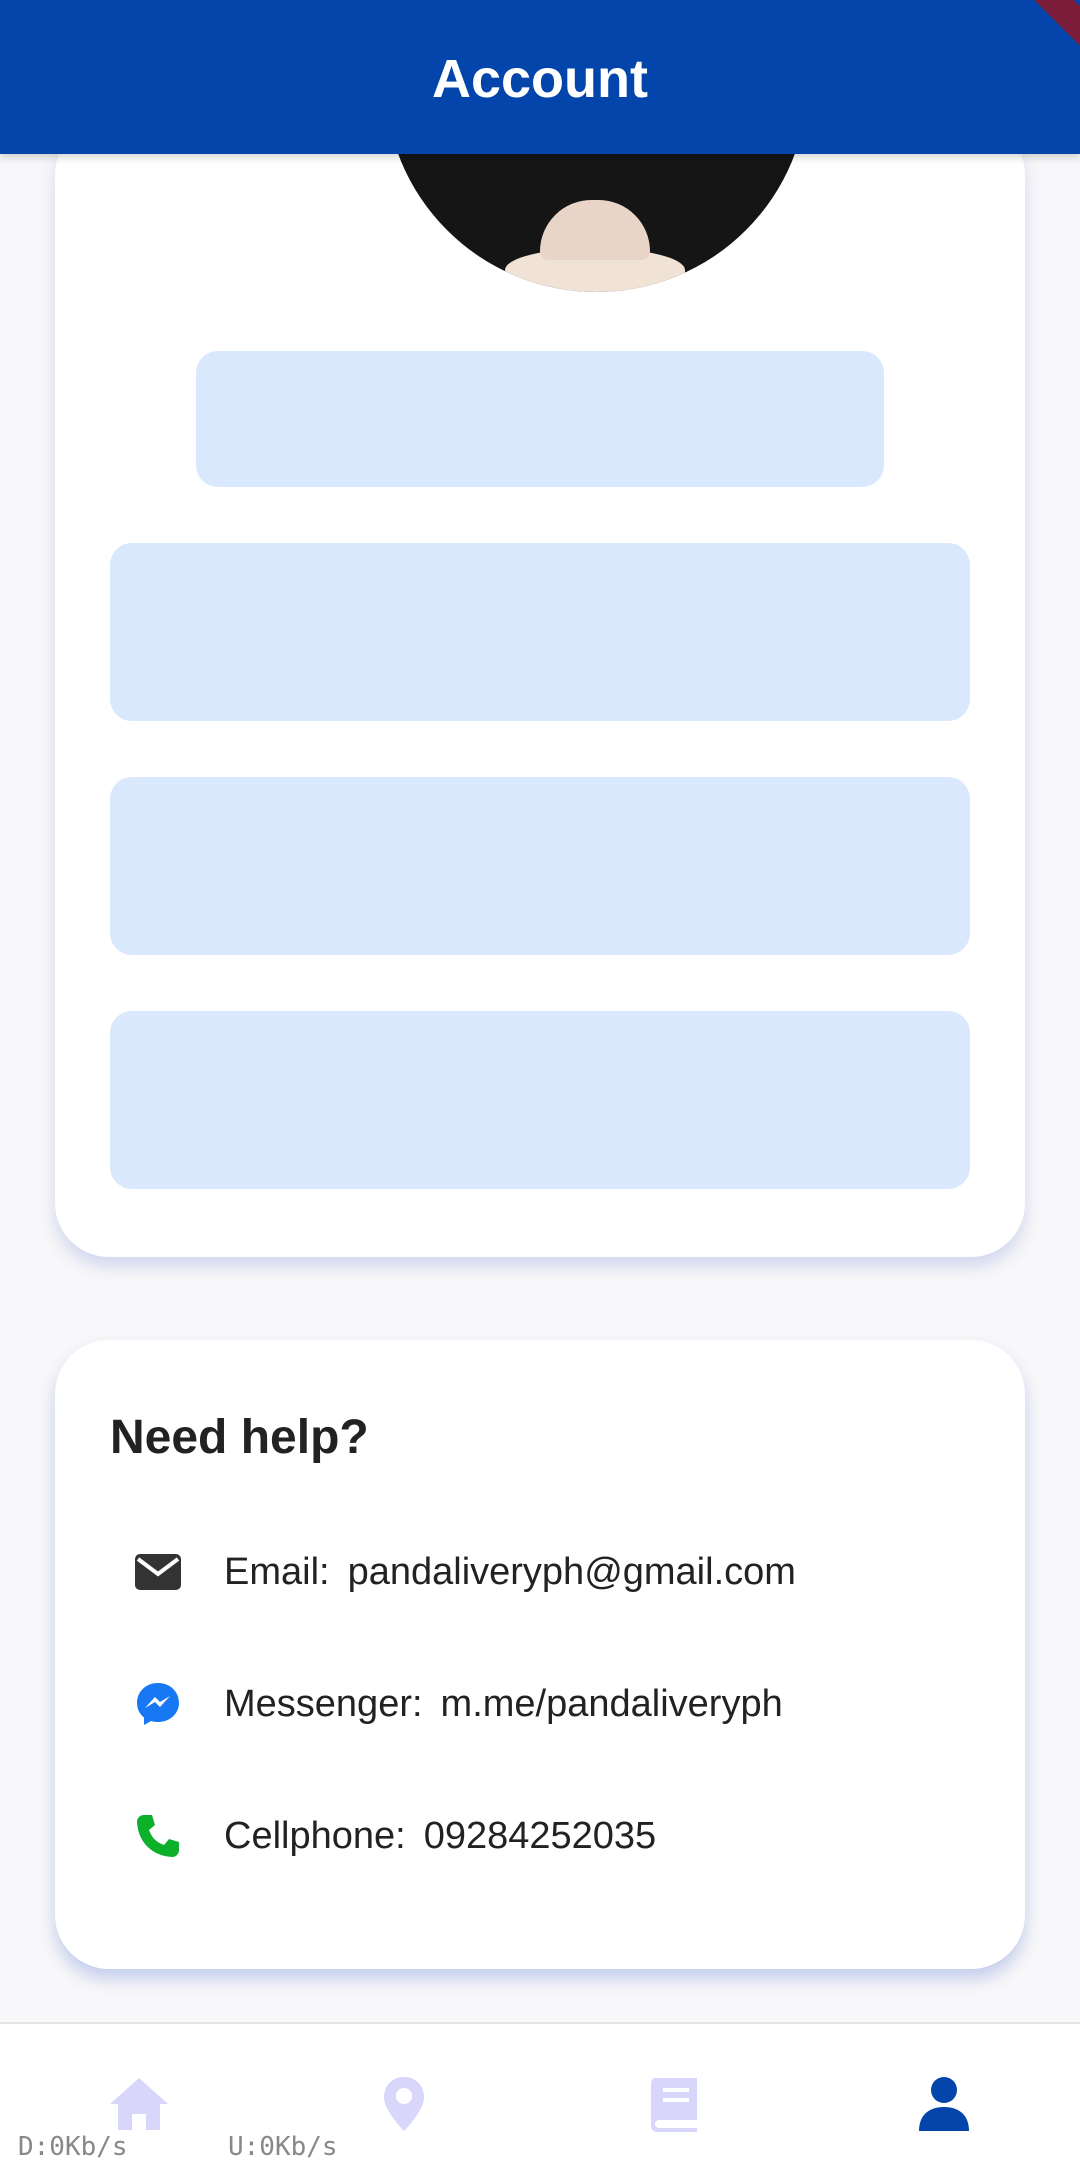 This screenshot has width=1080, height=2180. What do you see at coordinates (571, 1571) in the screenshot?
I see `contact-value: pandaliveryph@gmail.com` at bounding box center [571, 1571].